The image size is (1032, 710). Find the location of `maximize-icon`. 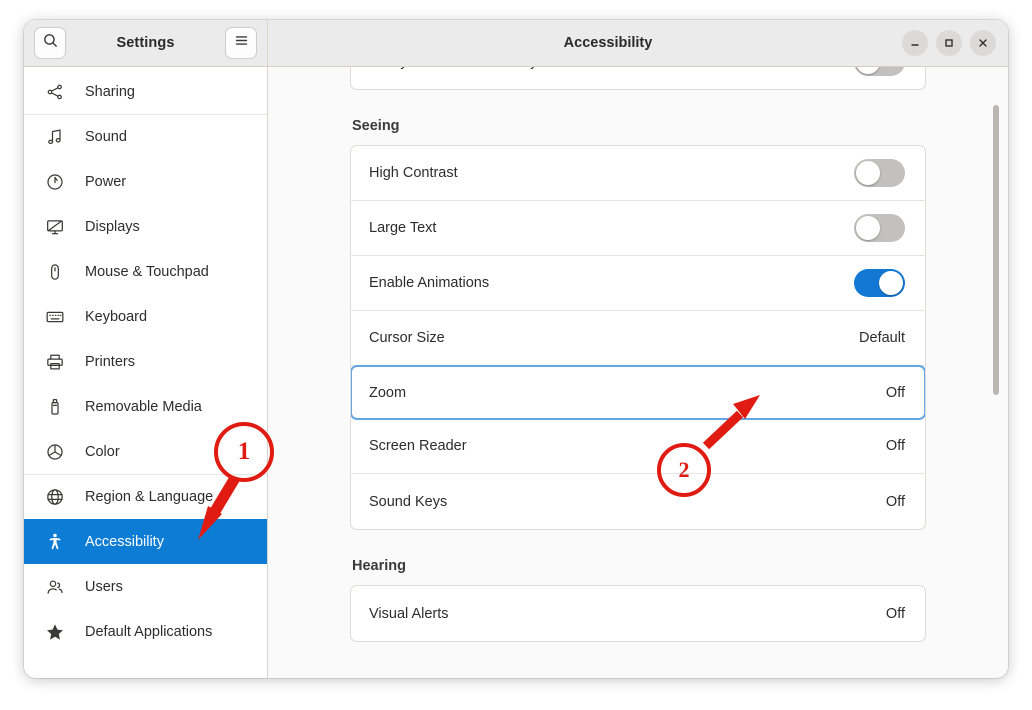

maximize-icon is located at coordinates (949, 43).